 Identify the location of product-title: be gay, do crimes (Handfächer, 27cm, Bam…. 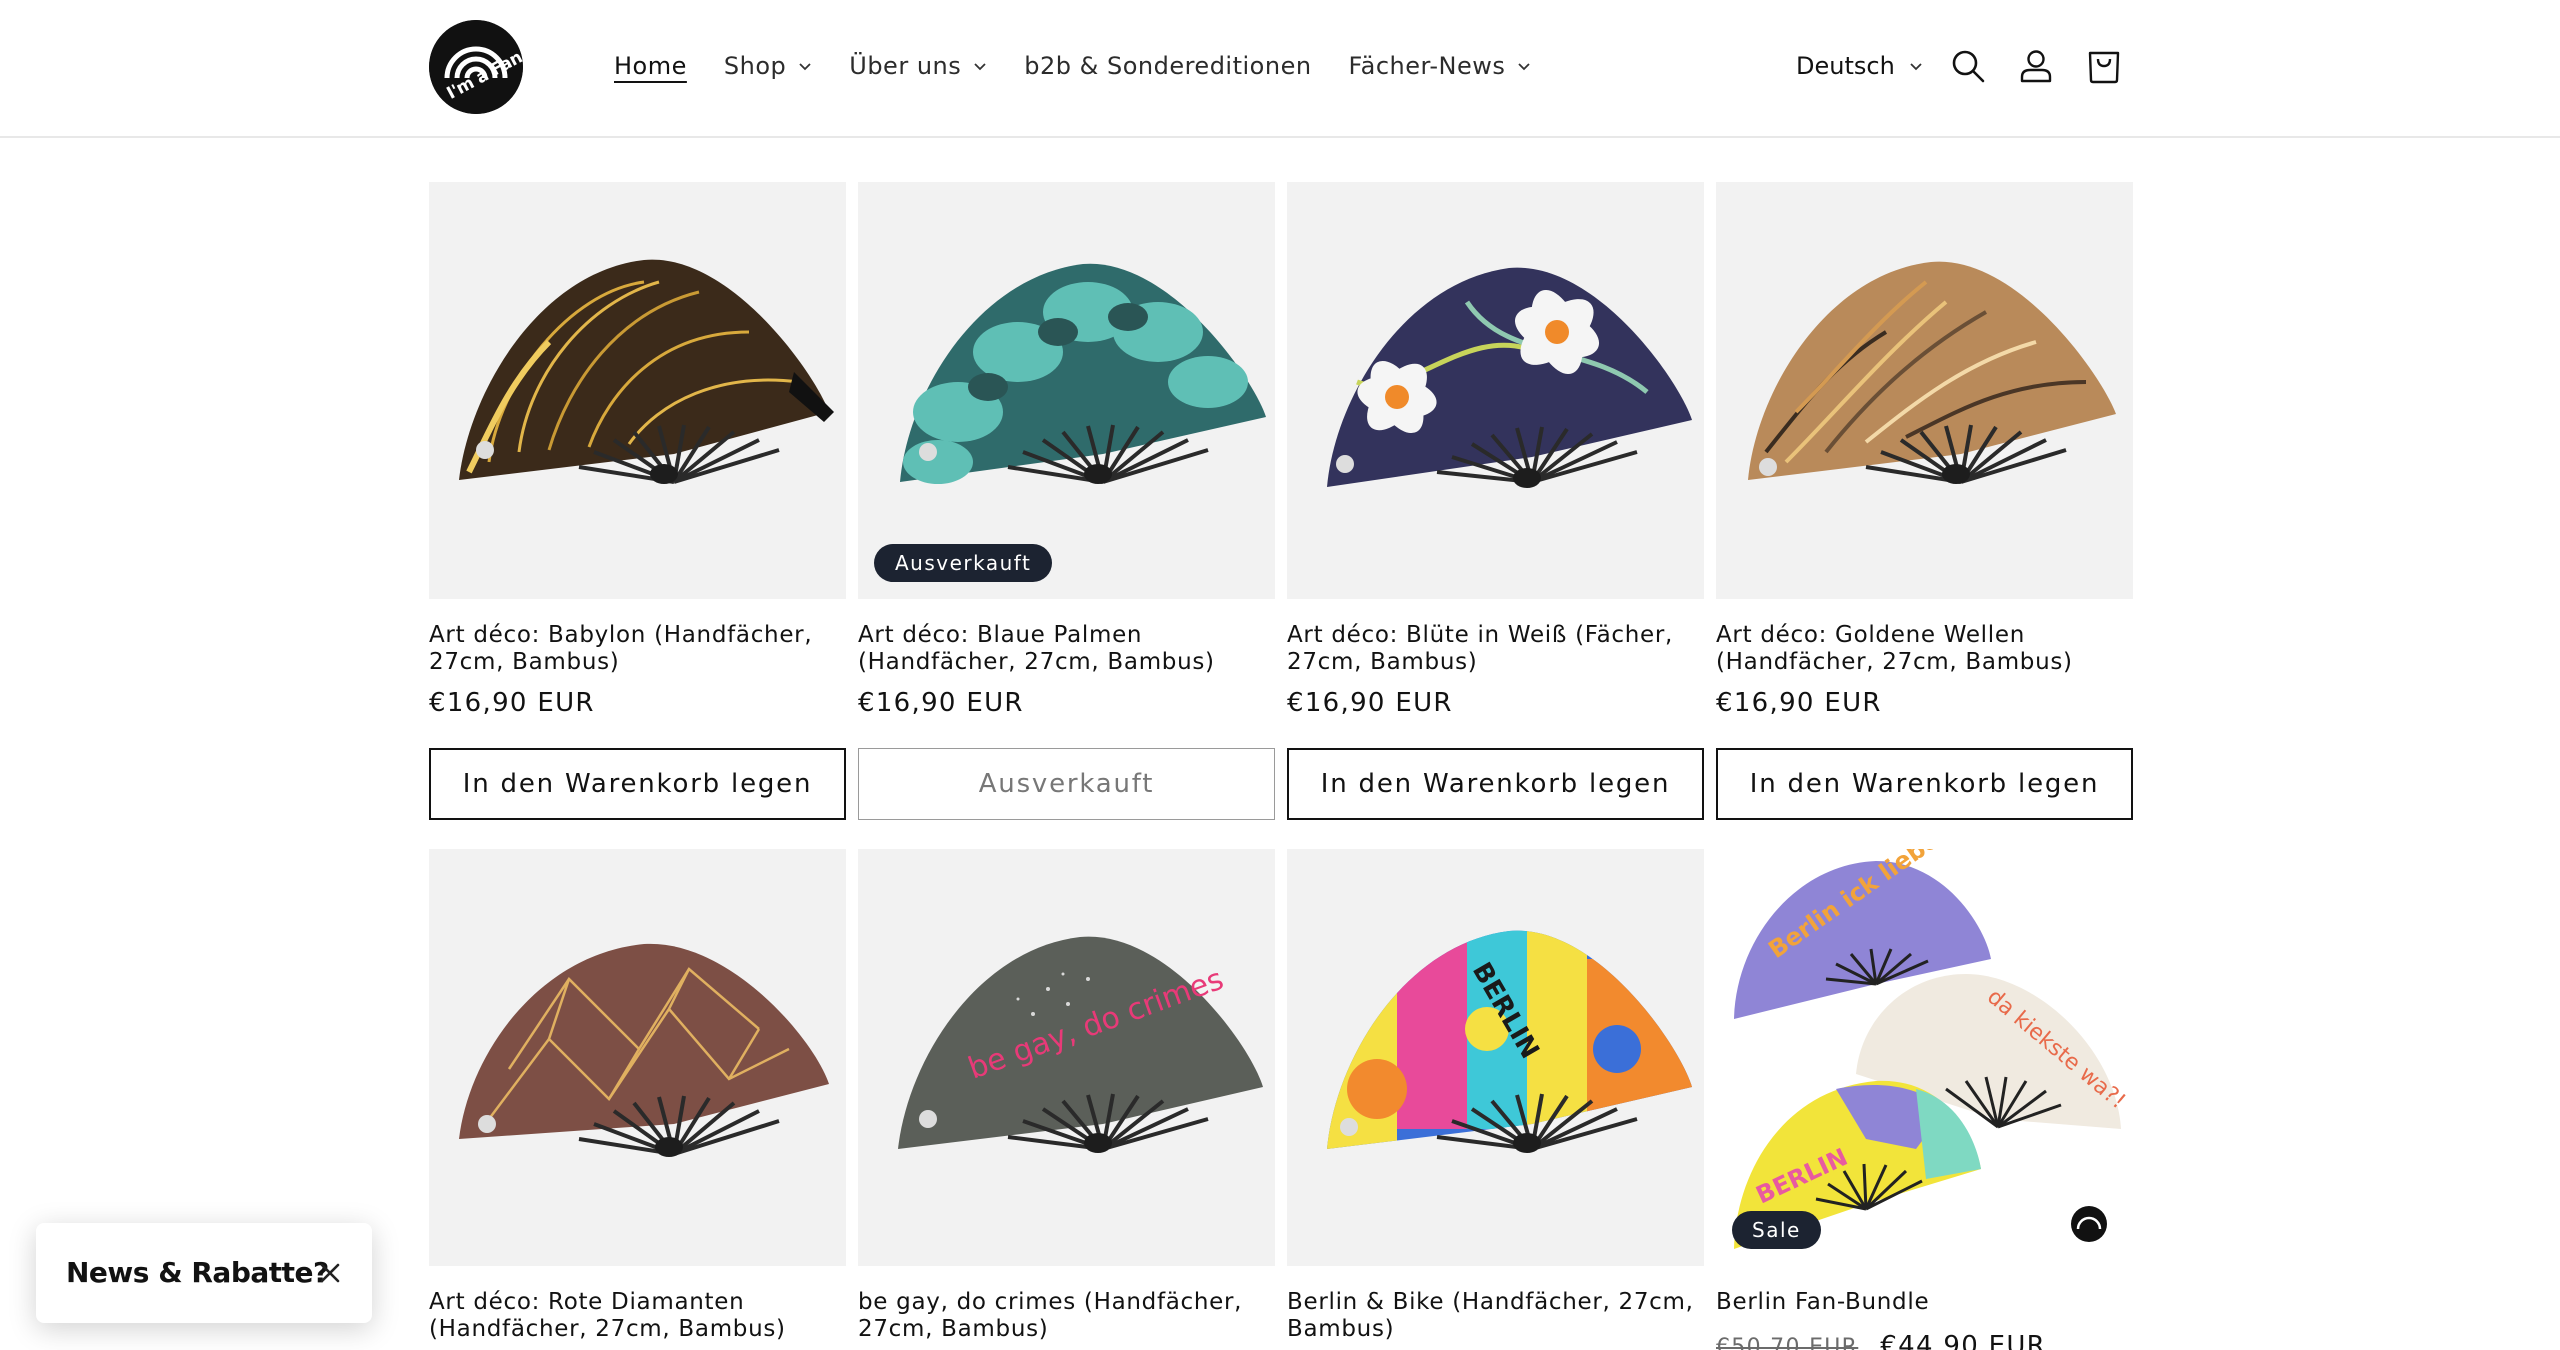
(1068, 1316).